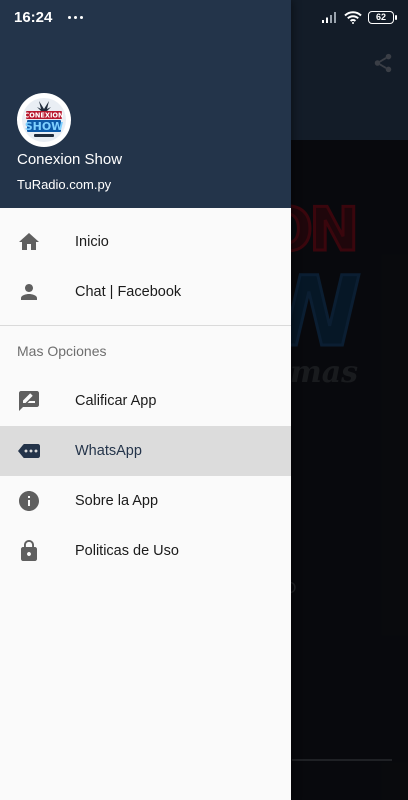  What do you see at coordinates (329, 17) in the screenshot?
I see `signal-icon` at bounding box center [329, 17].